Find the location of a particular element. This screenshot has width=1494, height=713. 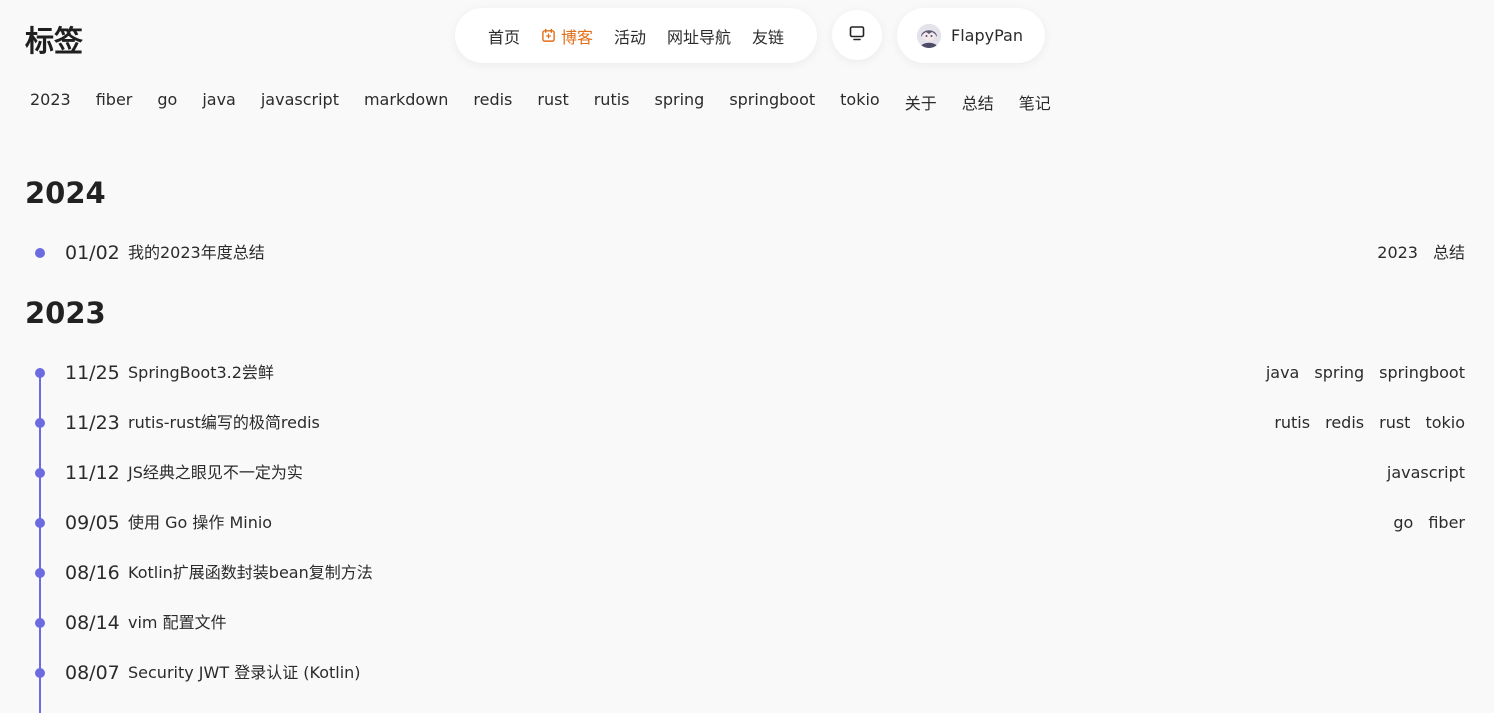

user-profile-button: FlapyPan is located at coordinates (971, 35).